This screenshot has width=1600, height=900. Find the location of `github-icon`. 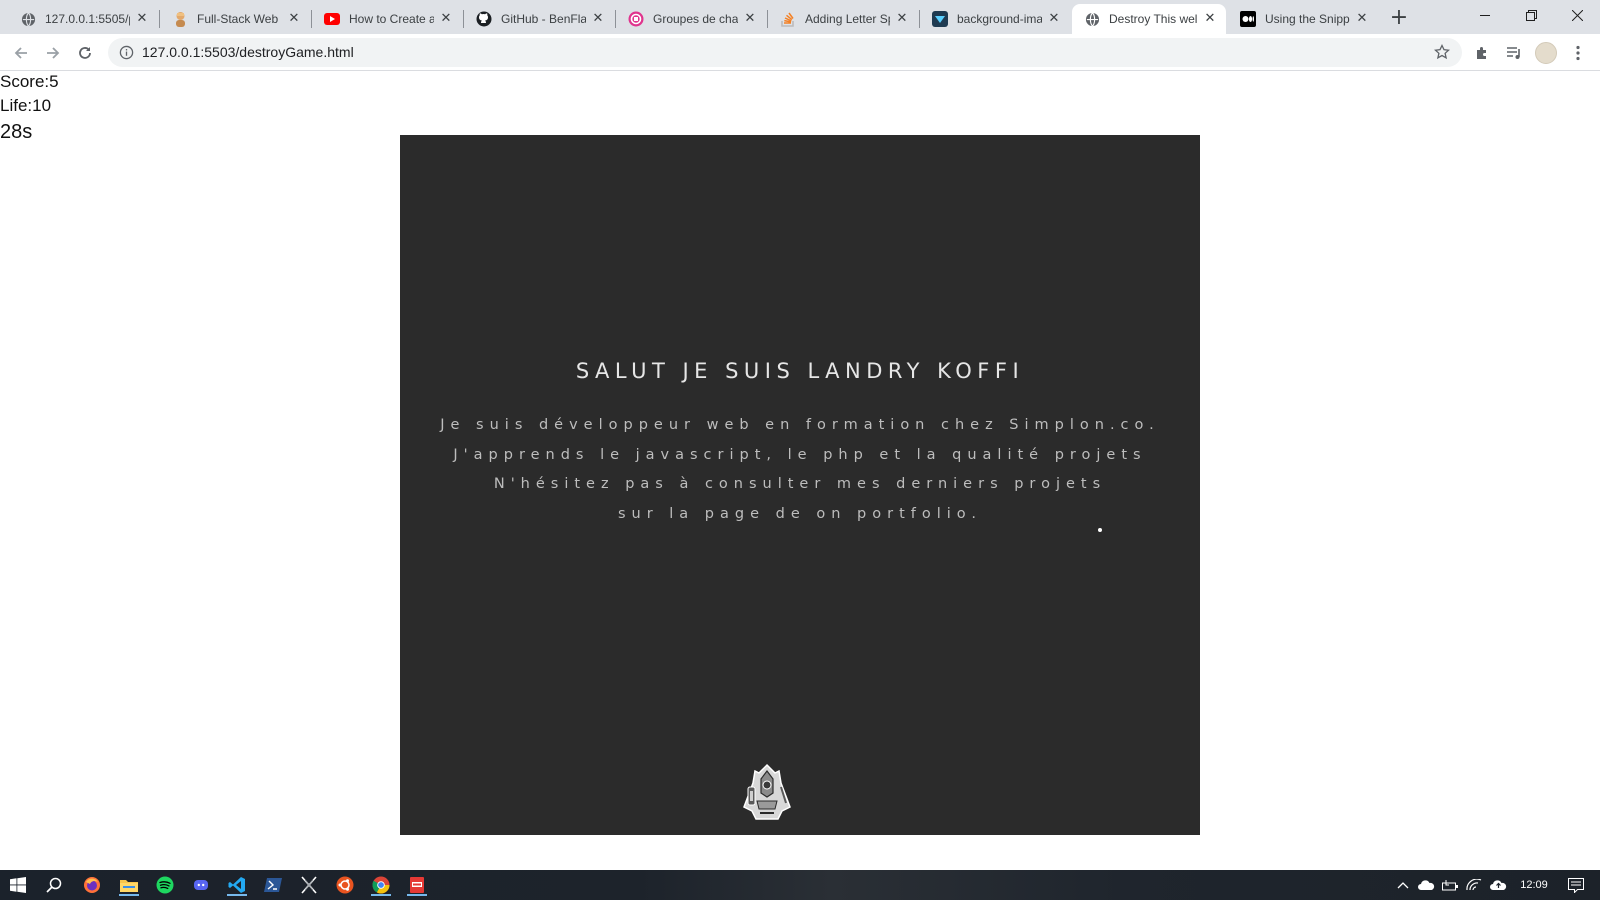

github-icon is located at coordinates (484, 19).